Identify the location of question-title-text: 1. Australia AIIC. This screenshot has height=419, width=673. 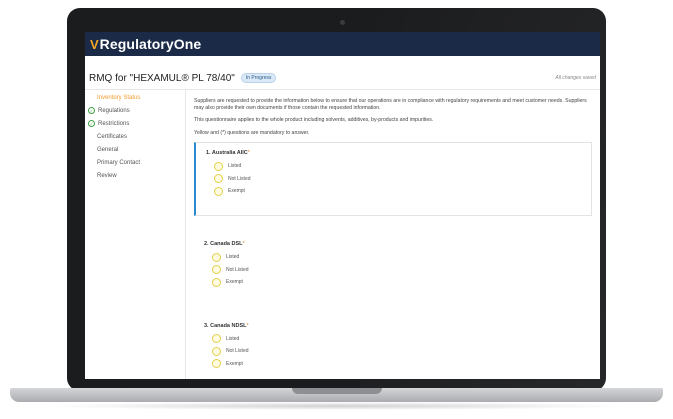
(227, 153).